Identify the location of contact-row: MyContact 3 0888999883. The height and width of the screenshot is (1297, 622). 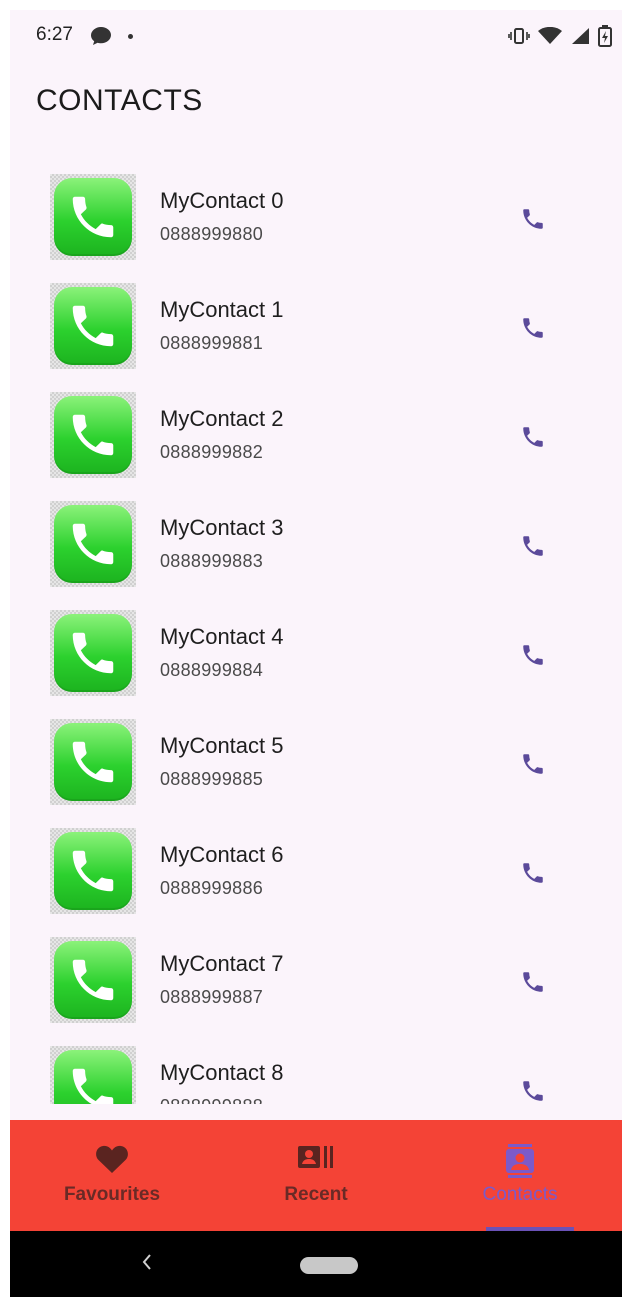
(316, 549).